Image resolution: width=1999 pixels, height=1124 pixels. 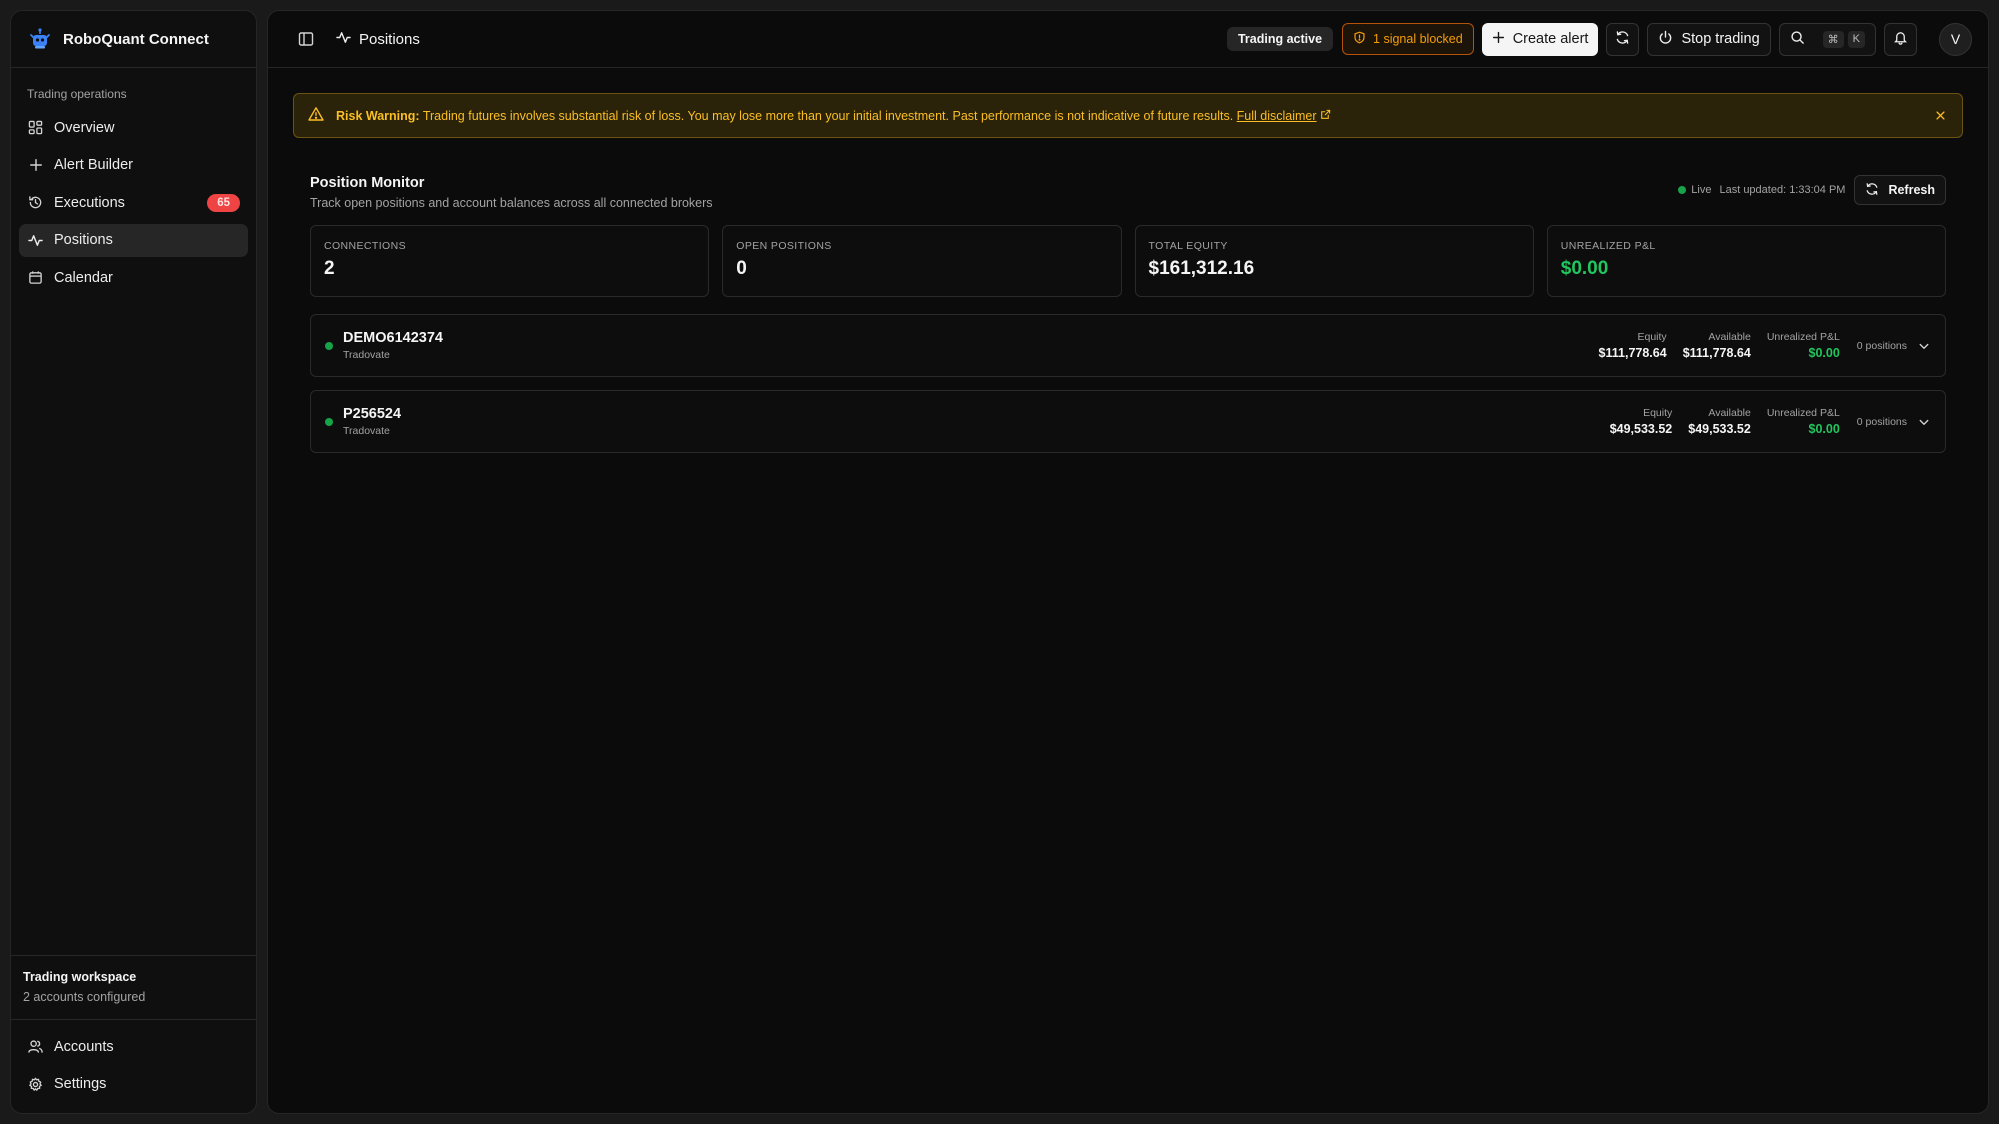 I want to click on sidebar-item-overview: Overview, so click(x=133, y=127).